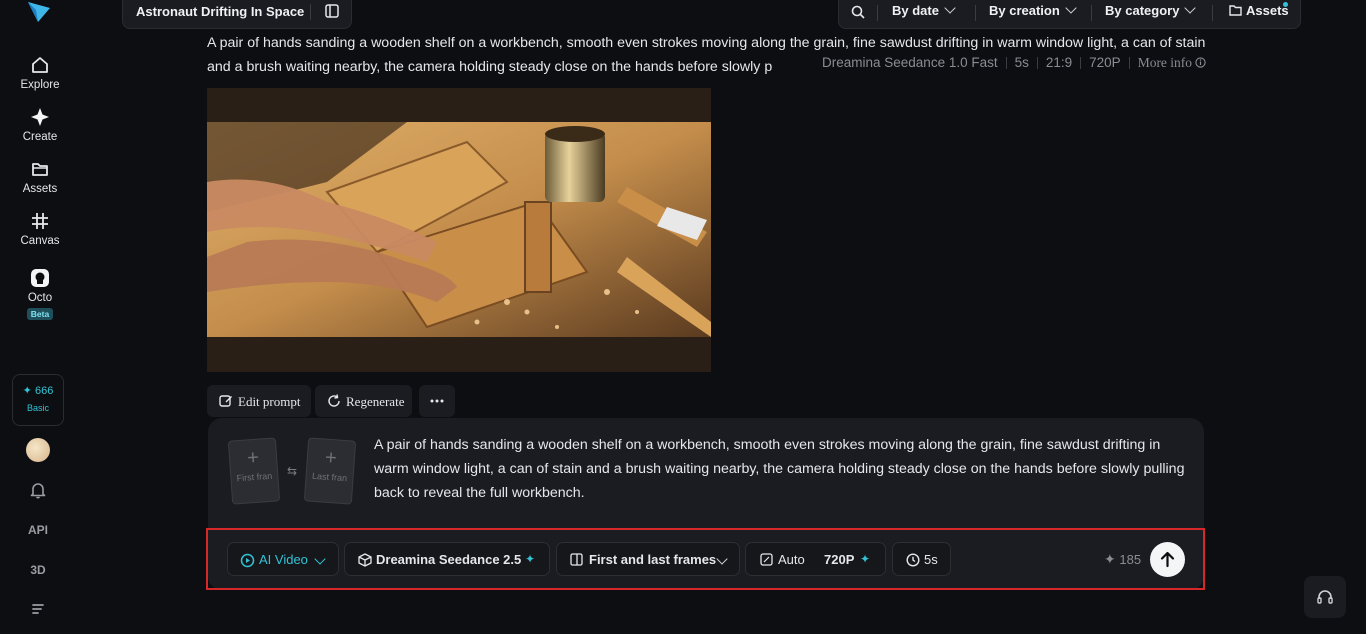 The width and height of the screenshot is (1366, 634). Describe the element at coordinates (247, 560) in the screenshot. I see `video-mode-icon` at that location.